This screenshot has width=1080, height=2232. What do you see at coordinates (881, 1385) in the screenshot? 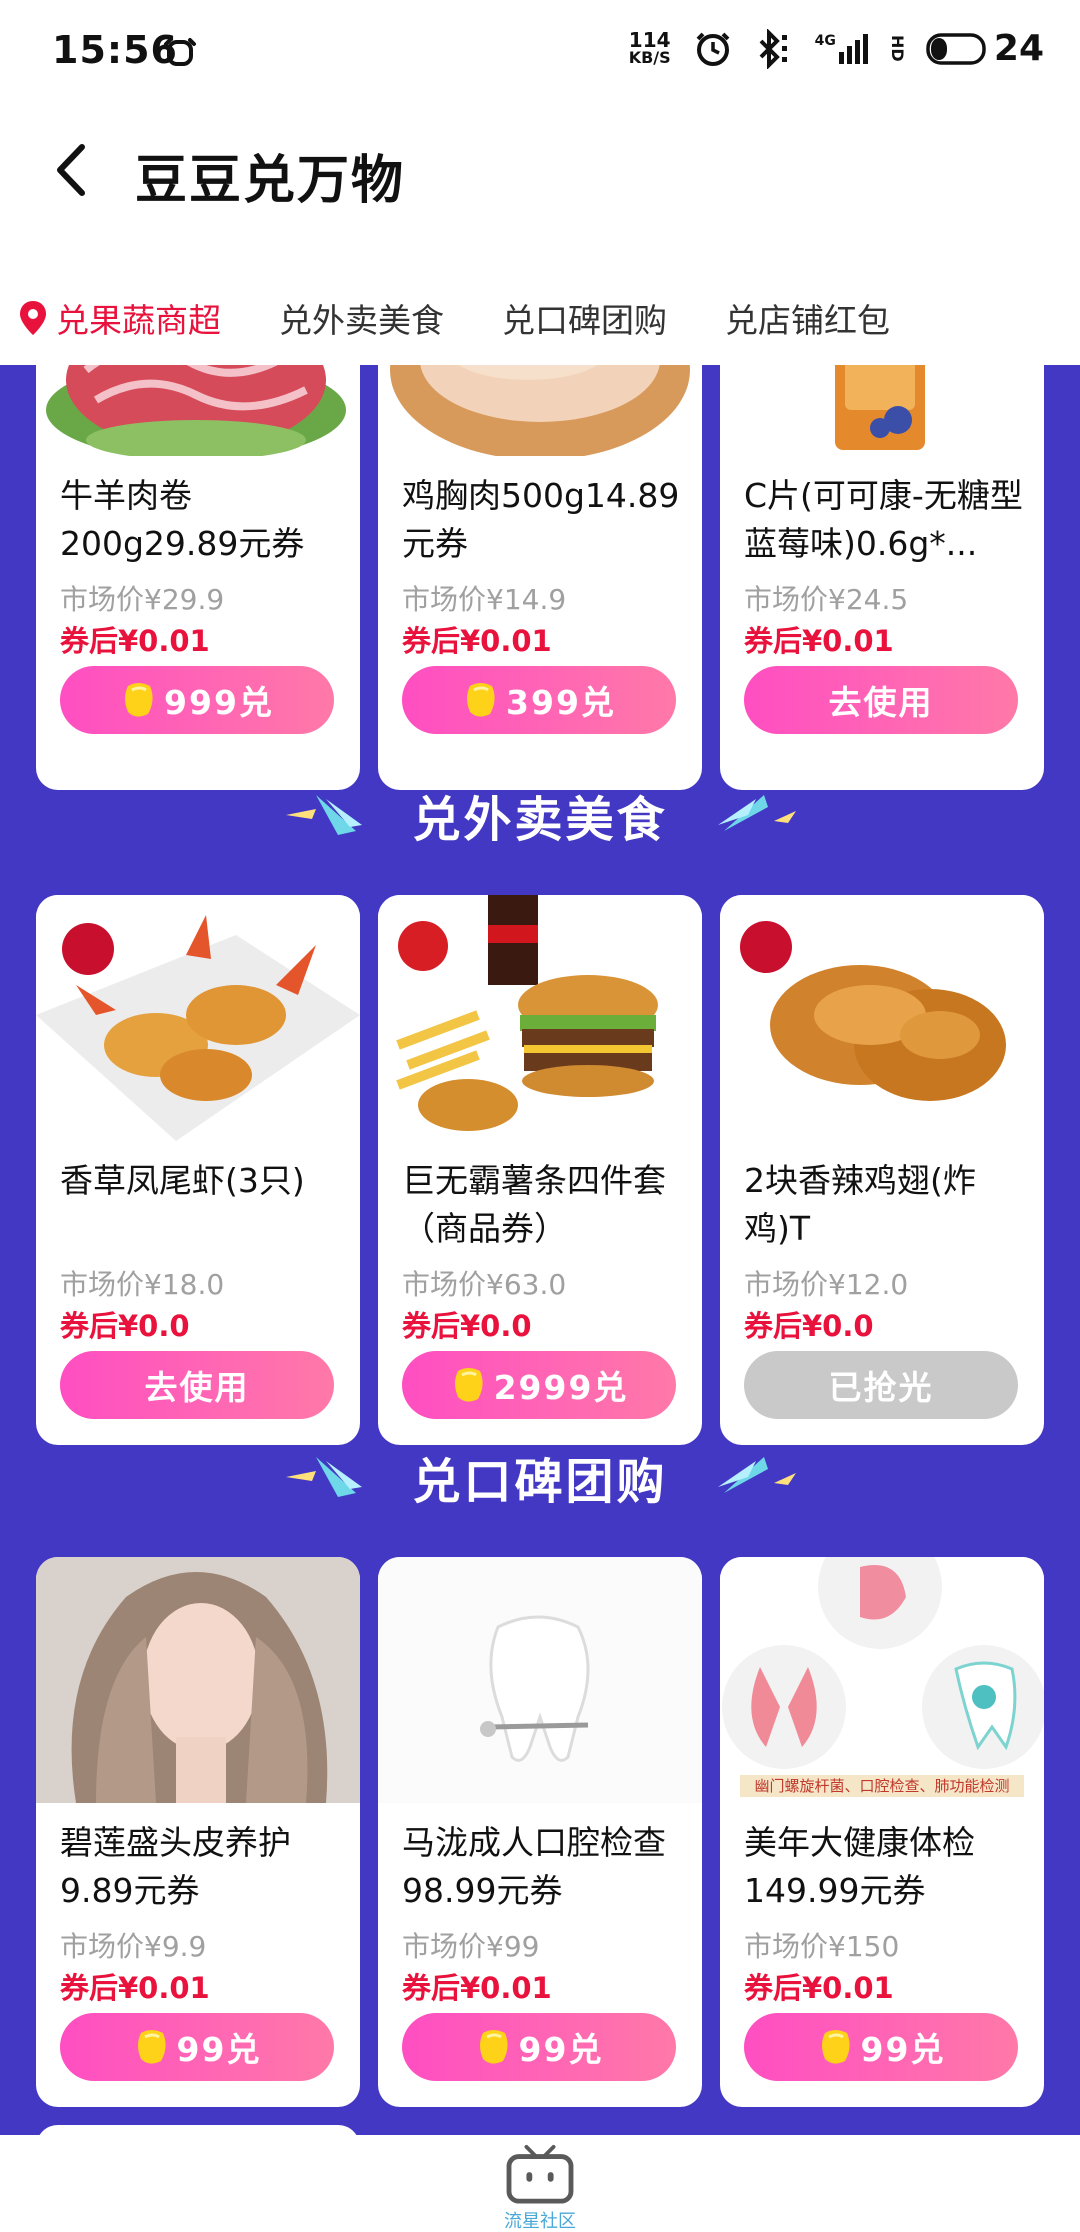
I see `sold-out-button: 已抢光` at bounding box center [881, 1385].